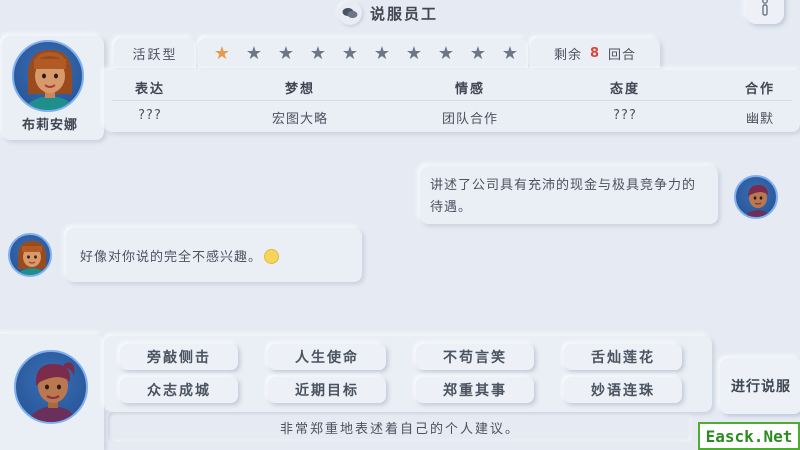 This screenshot has height=450, width=800. I want to click on player-card, so click(52, 392).